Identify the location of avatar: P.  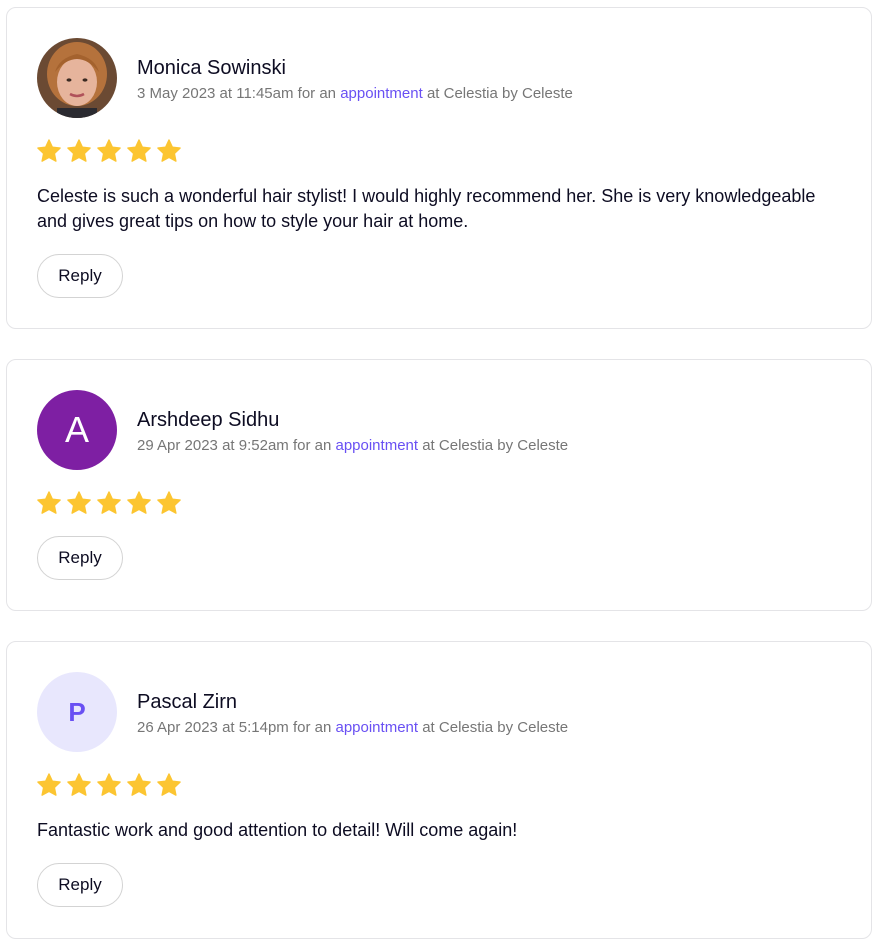
(77, 712).